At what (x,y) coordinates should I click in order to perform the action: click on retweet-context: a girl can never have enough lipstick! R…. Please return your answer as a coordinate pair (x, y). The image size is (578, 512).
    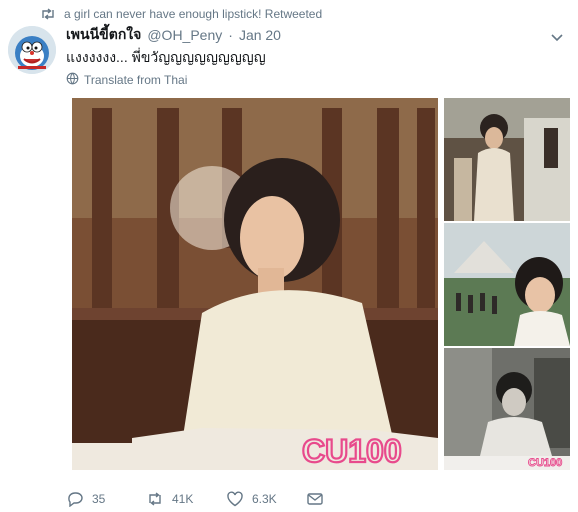
    Looking at the image, I should click on (181, 14).